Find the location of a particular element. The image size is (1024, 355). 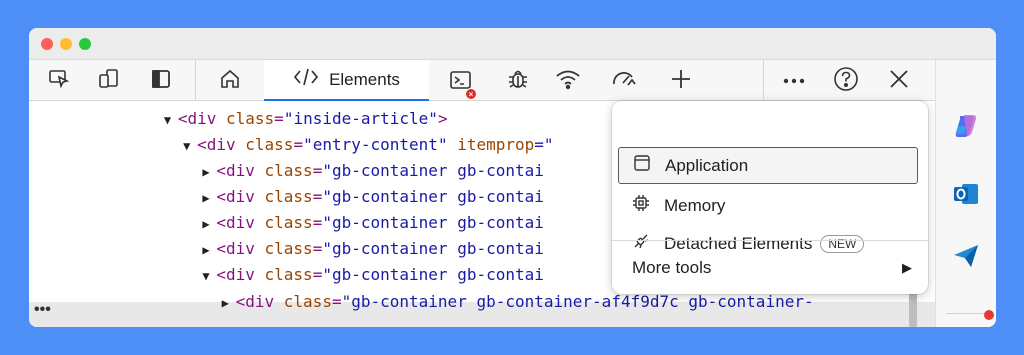

outlook-icon is located at coordinates (966, 196).